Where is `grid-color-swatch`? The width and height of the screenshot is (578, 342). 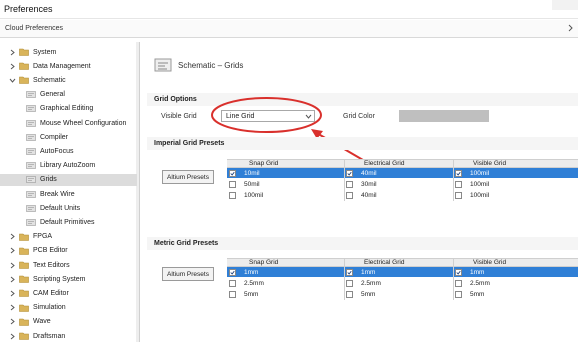
grid-color-swatch is located at coordinates (444, 116).